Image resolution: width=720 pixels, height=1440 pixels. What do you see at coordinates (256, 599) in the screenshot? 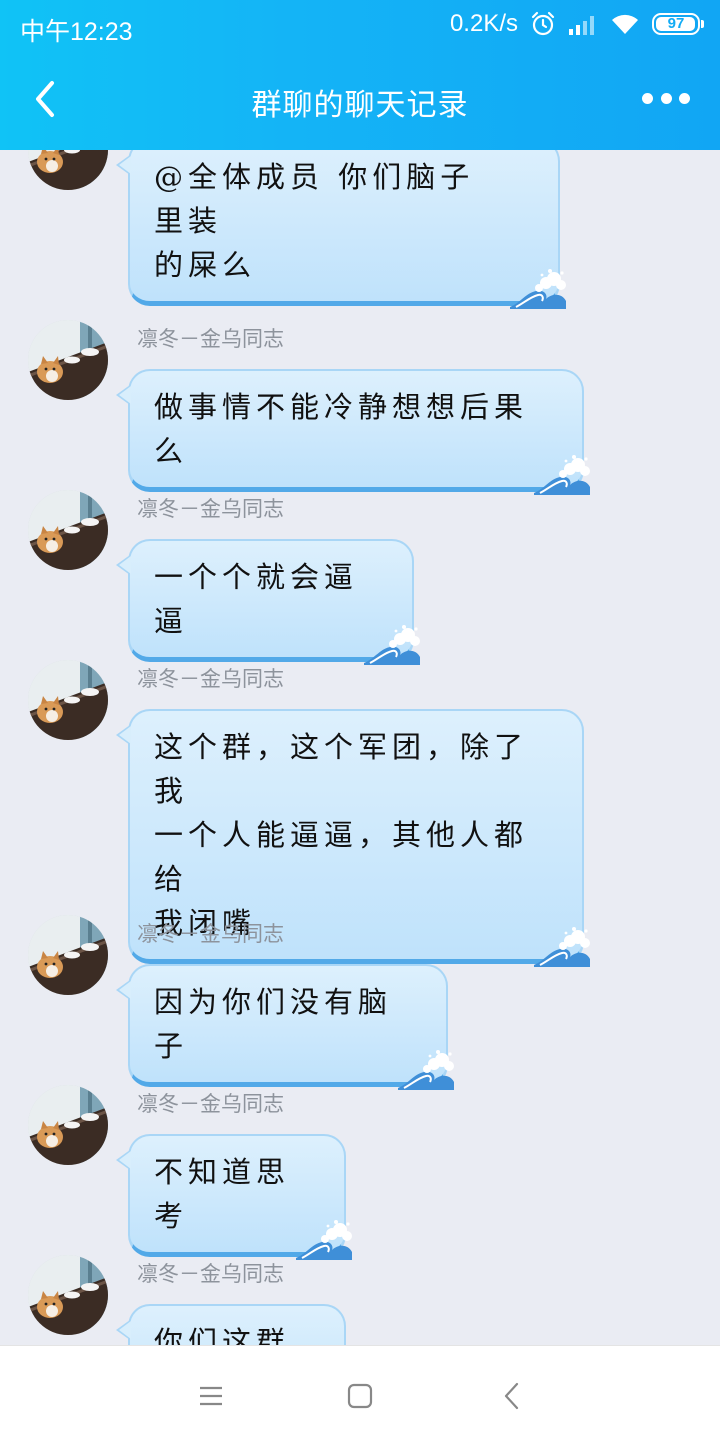
I see `message-text-line: 一个个就会逼逼` at bounding box center [256, 599].